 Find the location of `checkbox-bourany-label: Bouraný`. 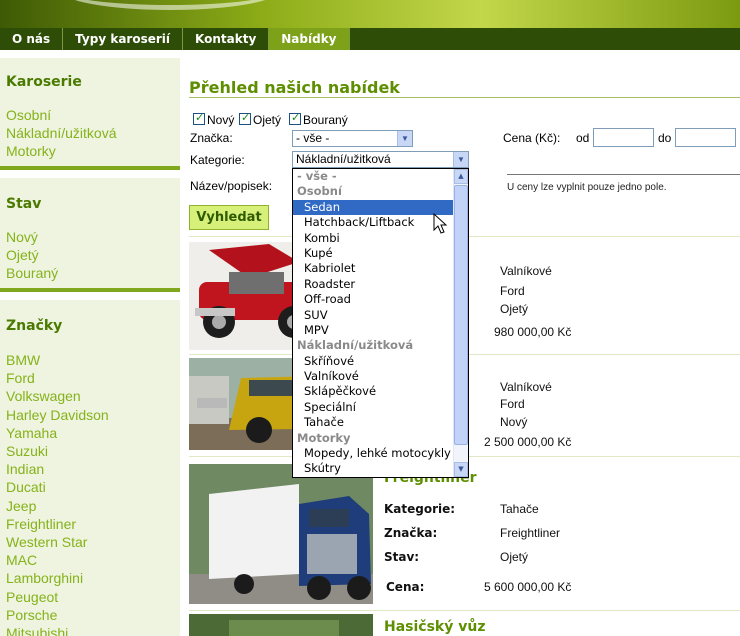

checkbox-bourany-label: Bouraný is located at coordinates (325, 120).